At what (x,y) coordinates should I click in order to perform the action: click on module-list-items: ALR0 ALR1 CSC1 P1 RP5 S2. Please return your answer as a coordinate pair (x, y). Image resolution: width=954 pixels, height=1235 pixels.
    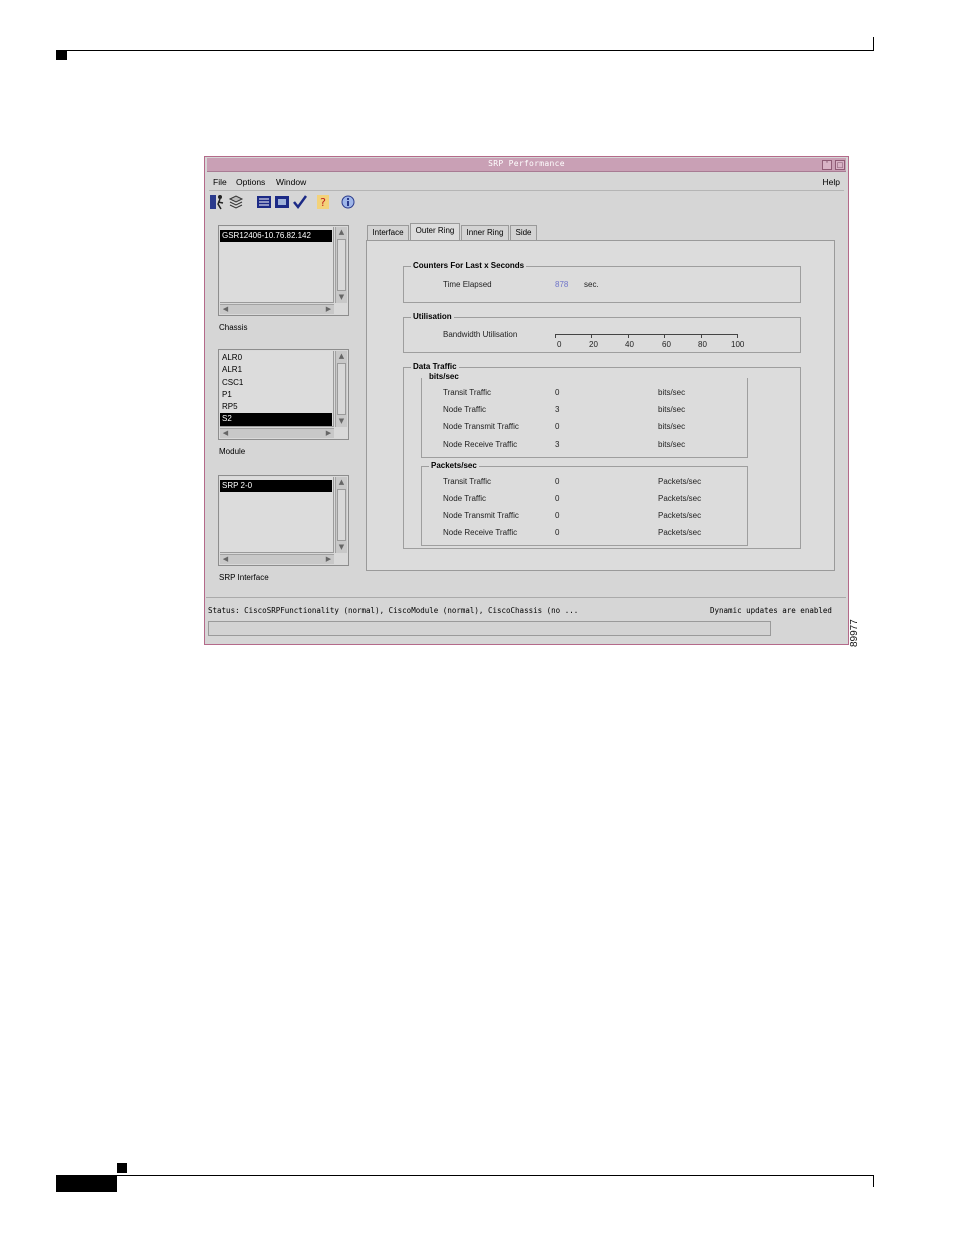
    Looking at the image, I should click on (277, 389).